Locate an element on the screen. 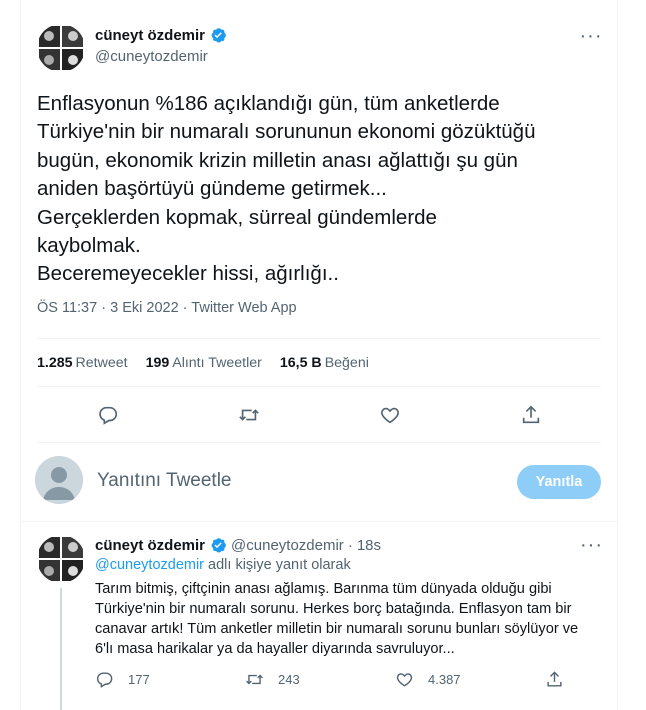  author-handle: @cuneytozdemir is located at coordinates (151, 56).